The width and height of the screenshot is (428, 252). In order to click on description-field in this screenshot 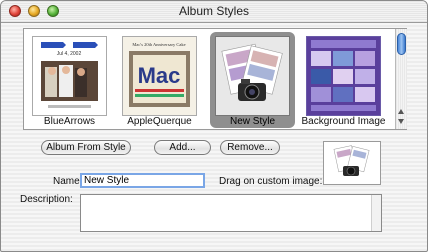, I will do `click(231, 213)`.